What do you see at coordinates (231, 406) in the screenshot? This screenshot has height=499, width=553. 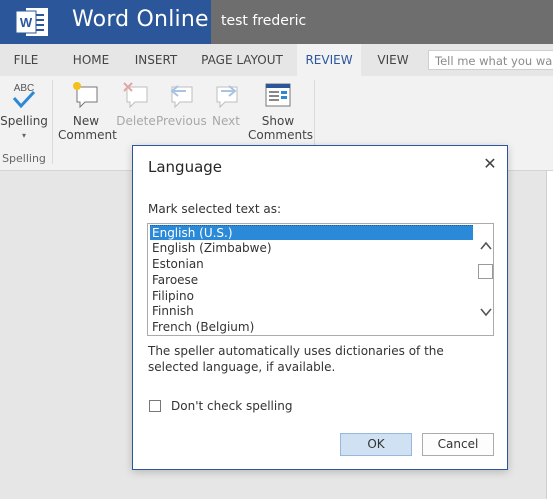 I see `dont-check-spelling-label: Don't check spelling` at bounding box center [231, 406].